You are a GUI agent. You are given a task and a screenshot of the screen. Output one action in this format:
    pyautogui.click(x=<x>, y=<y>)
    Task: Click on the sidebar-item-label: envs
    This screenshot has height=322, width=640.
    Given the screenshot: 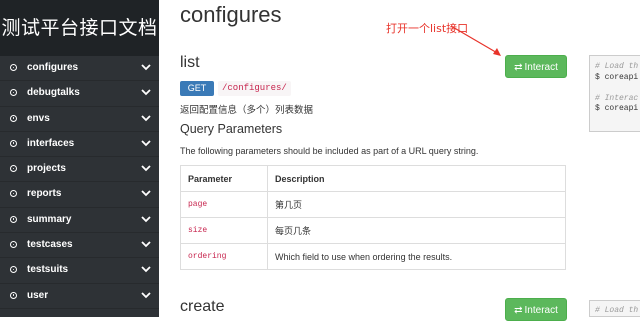 What is the action you would take?
    pyautogui.click(x=38, y=118)
    